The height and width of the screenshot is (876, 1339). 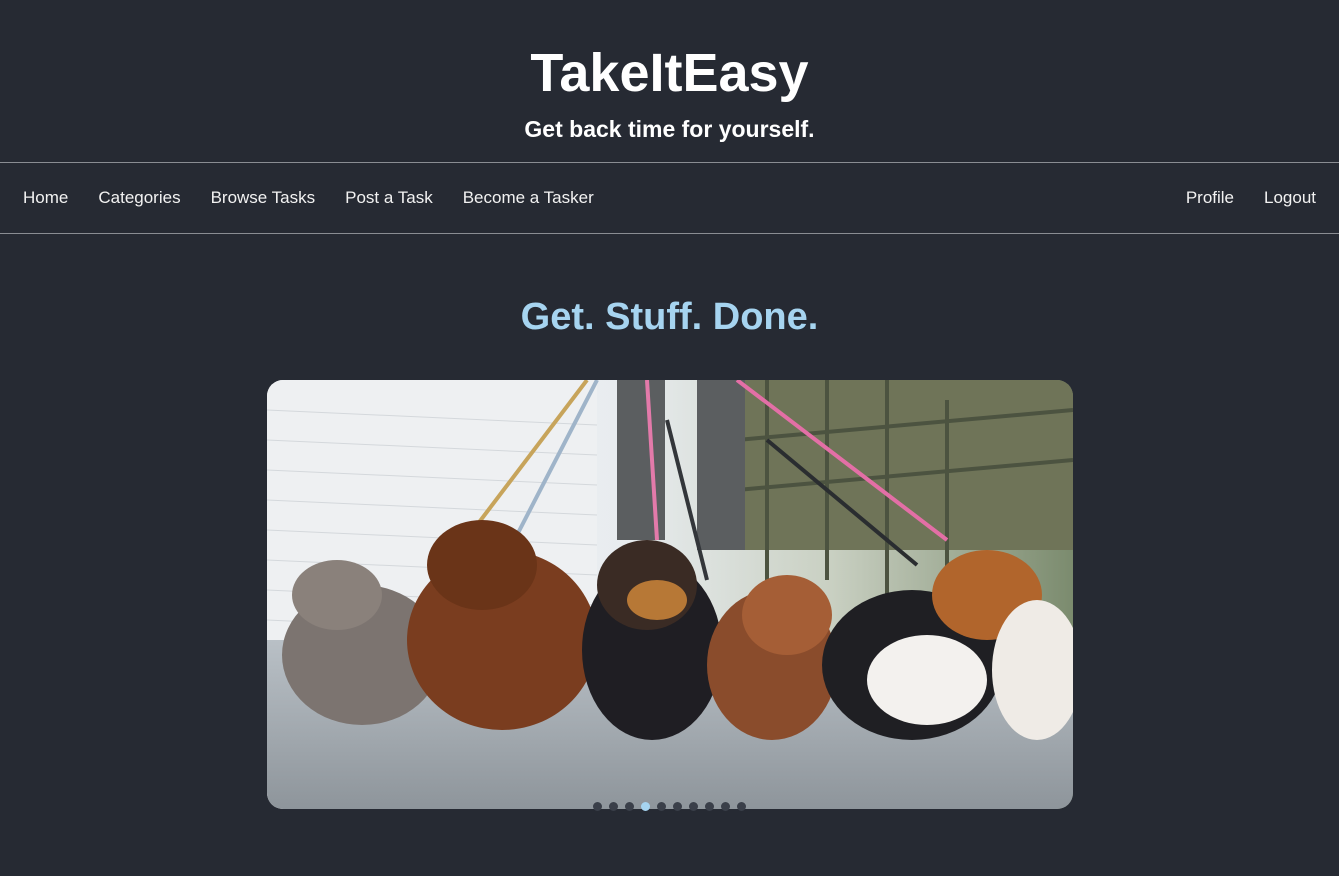 What do you see at coordinates (45, 198) in the screenshot?
I see `nav-link-home: Home` at bounding box center [45, 198].